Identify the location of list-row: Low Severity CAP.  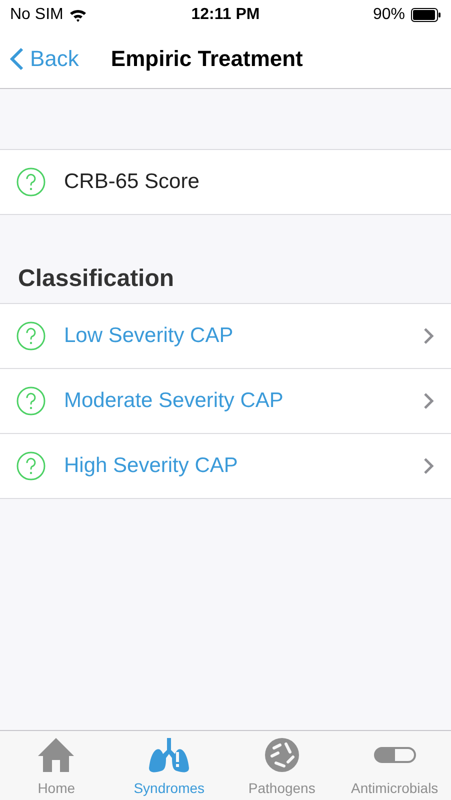
(225, 336).